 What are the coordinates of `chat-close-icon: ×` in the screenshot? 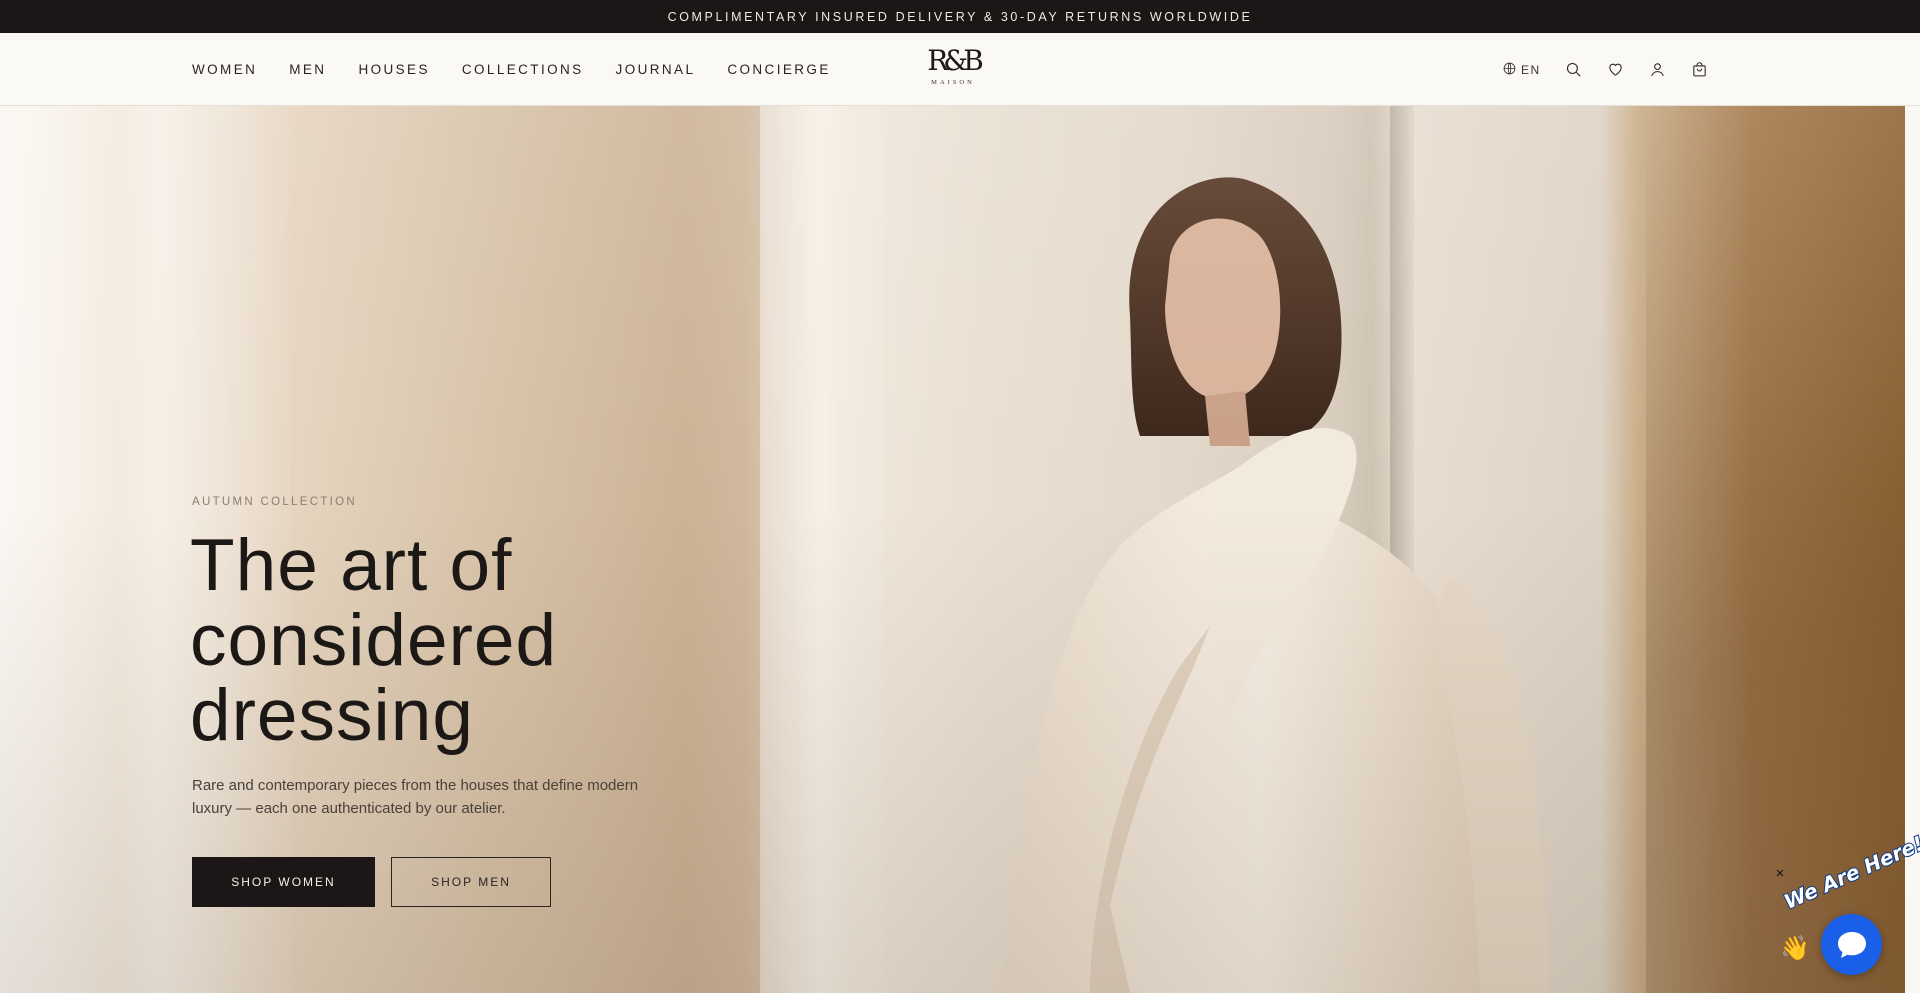 It's located at (1780, 874).